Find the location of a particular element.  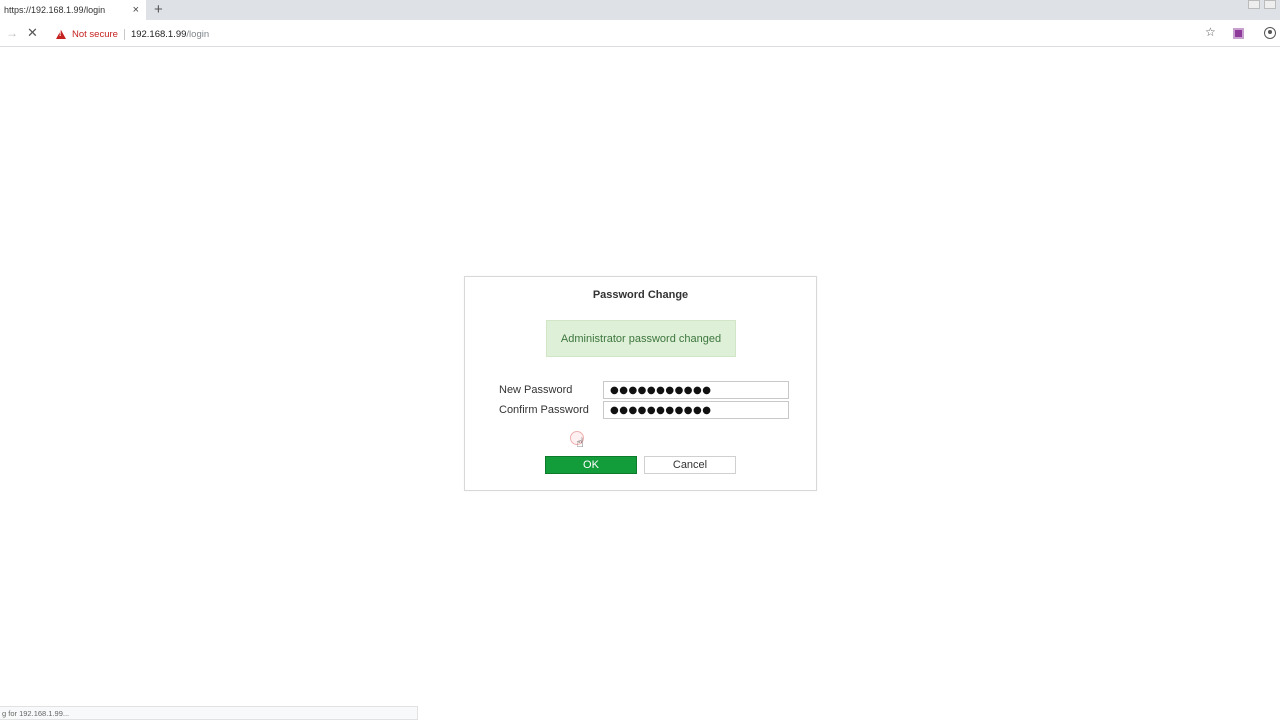

new-tab-button: + is located at coordinates (158, 9).